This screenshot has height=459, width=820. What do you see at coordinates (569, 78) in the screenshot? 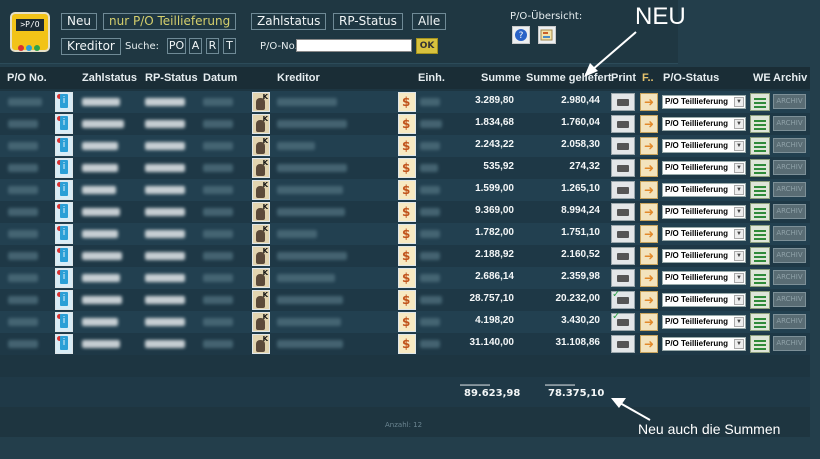
I see `header-summe-geliefert: Summe geliefert` at bounding box center [569, 78].